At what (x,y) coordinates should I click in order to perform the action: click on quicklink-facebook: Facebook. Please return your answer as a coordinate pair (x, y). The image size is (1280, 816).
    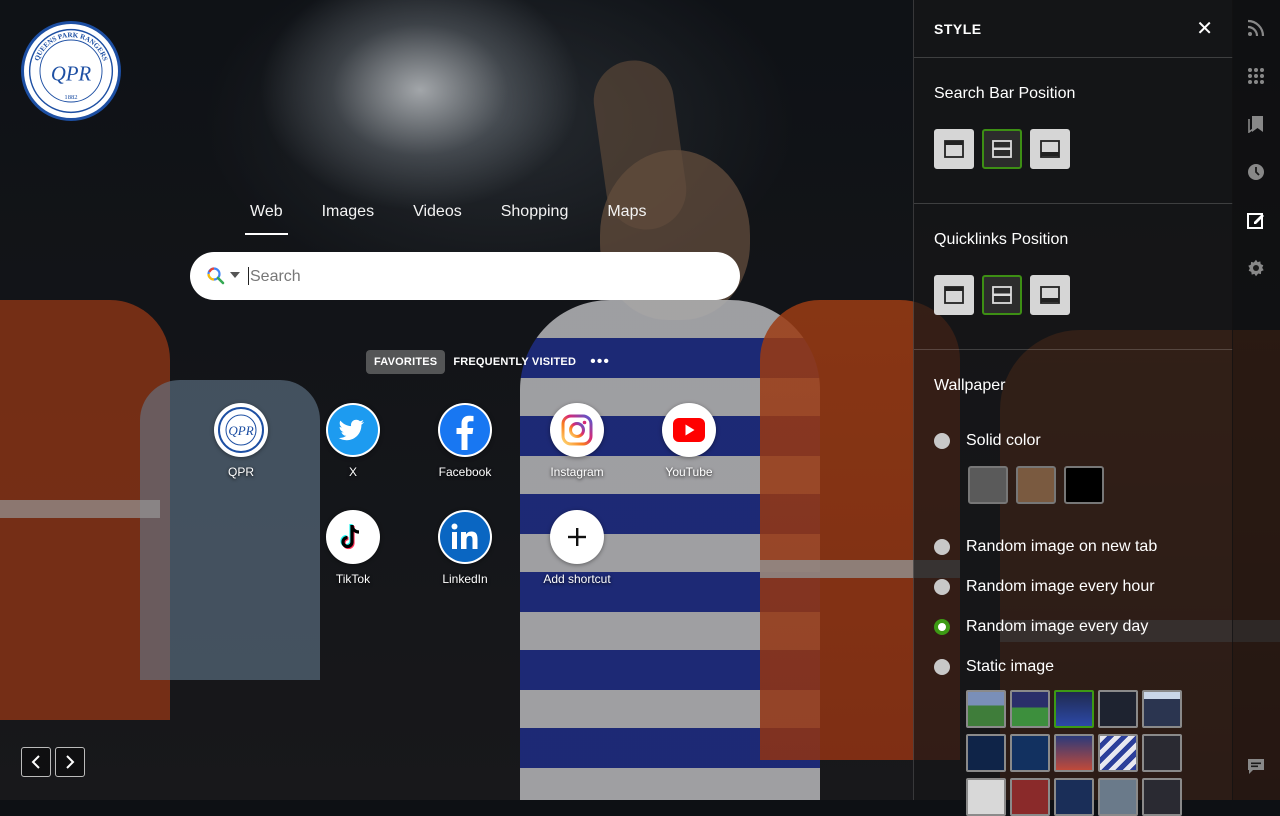
    Looking at the image, I should click on (465, 441).